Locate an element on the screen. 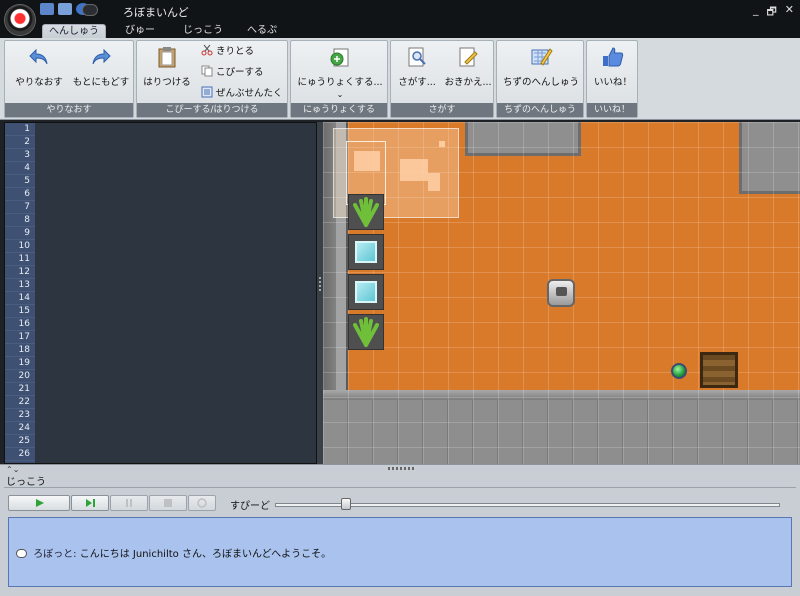 Image resolution: width=800 pixels, height=596 pixels. play-button is located at coordinates (39, 503).